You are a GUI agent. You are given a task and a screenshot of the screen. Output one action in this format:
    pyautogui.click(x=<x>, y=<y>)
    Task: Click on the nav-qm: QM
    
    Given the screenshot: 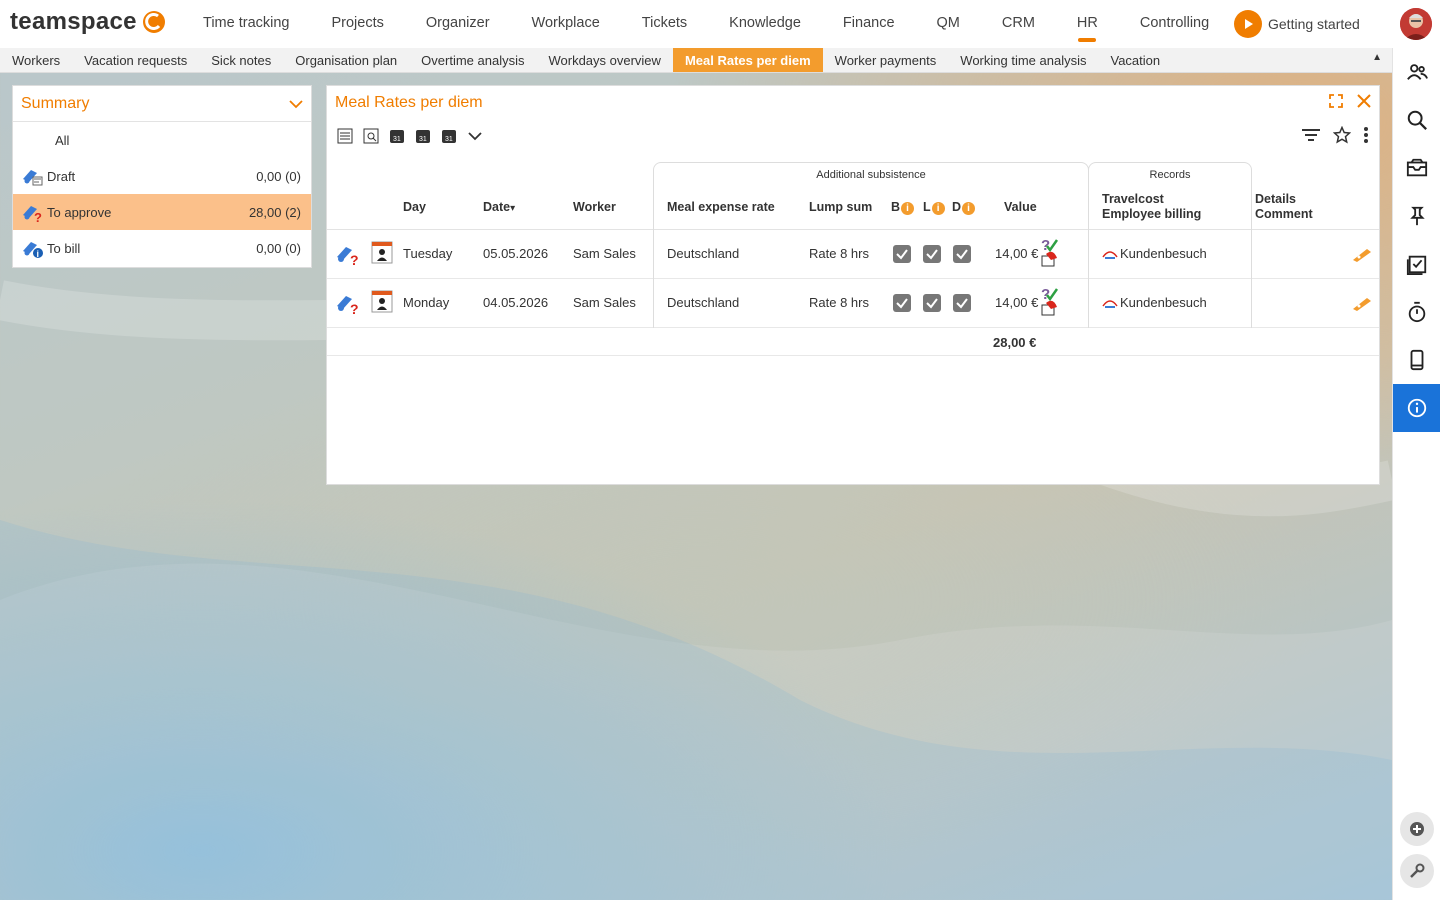 What is the action you would take?
    pyautogui.click(x=948, y=24)
    